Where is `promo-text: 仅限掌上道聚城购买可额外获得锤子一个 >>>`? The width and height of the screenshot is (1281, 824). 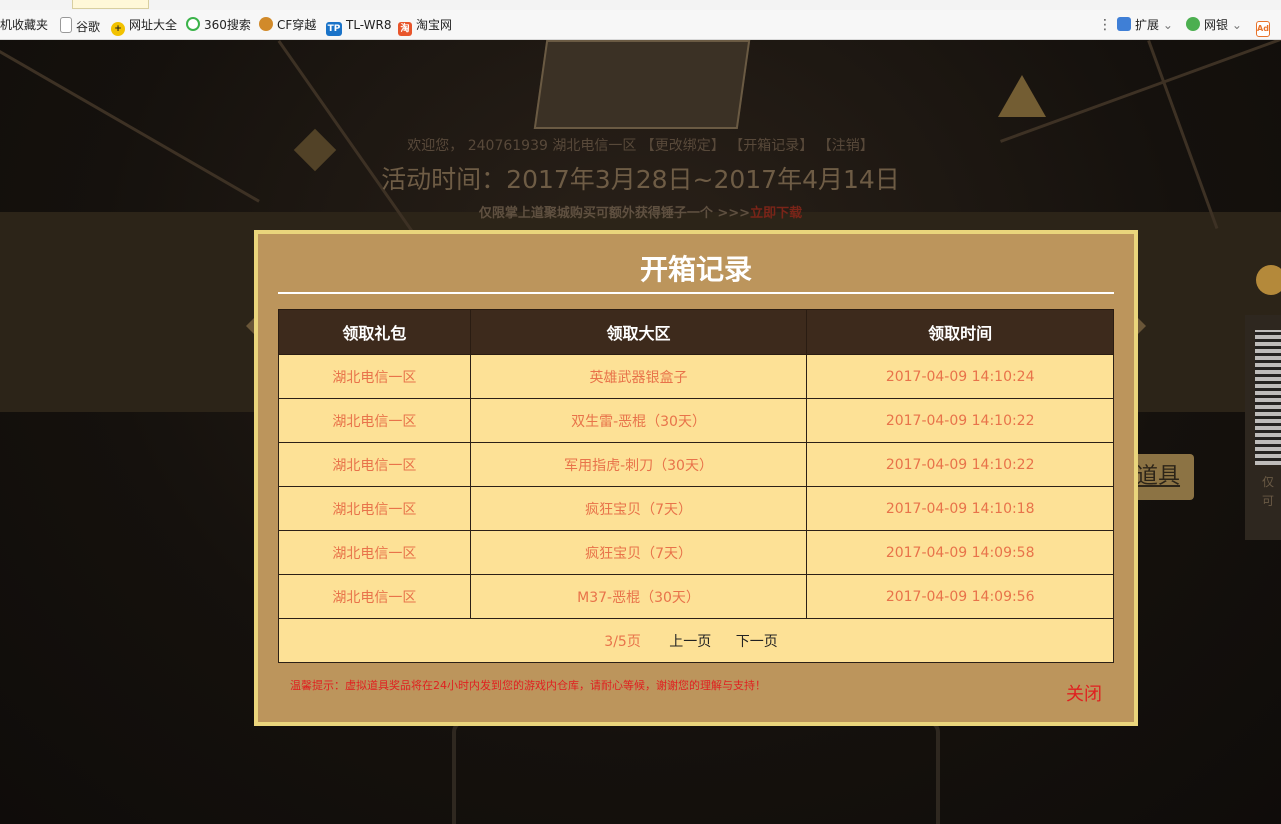 promo-text: 仅限掌上道聚城购买可额外获得锤子一个 >>> is located at coordinates (614, 213).